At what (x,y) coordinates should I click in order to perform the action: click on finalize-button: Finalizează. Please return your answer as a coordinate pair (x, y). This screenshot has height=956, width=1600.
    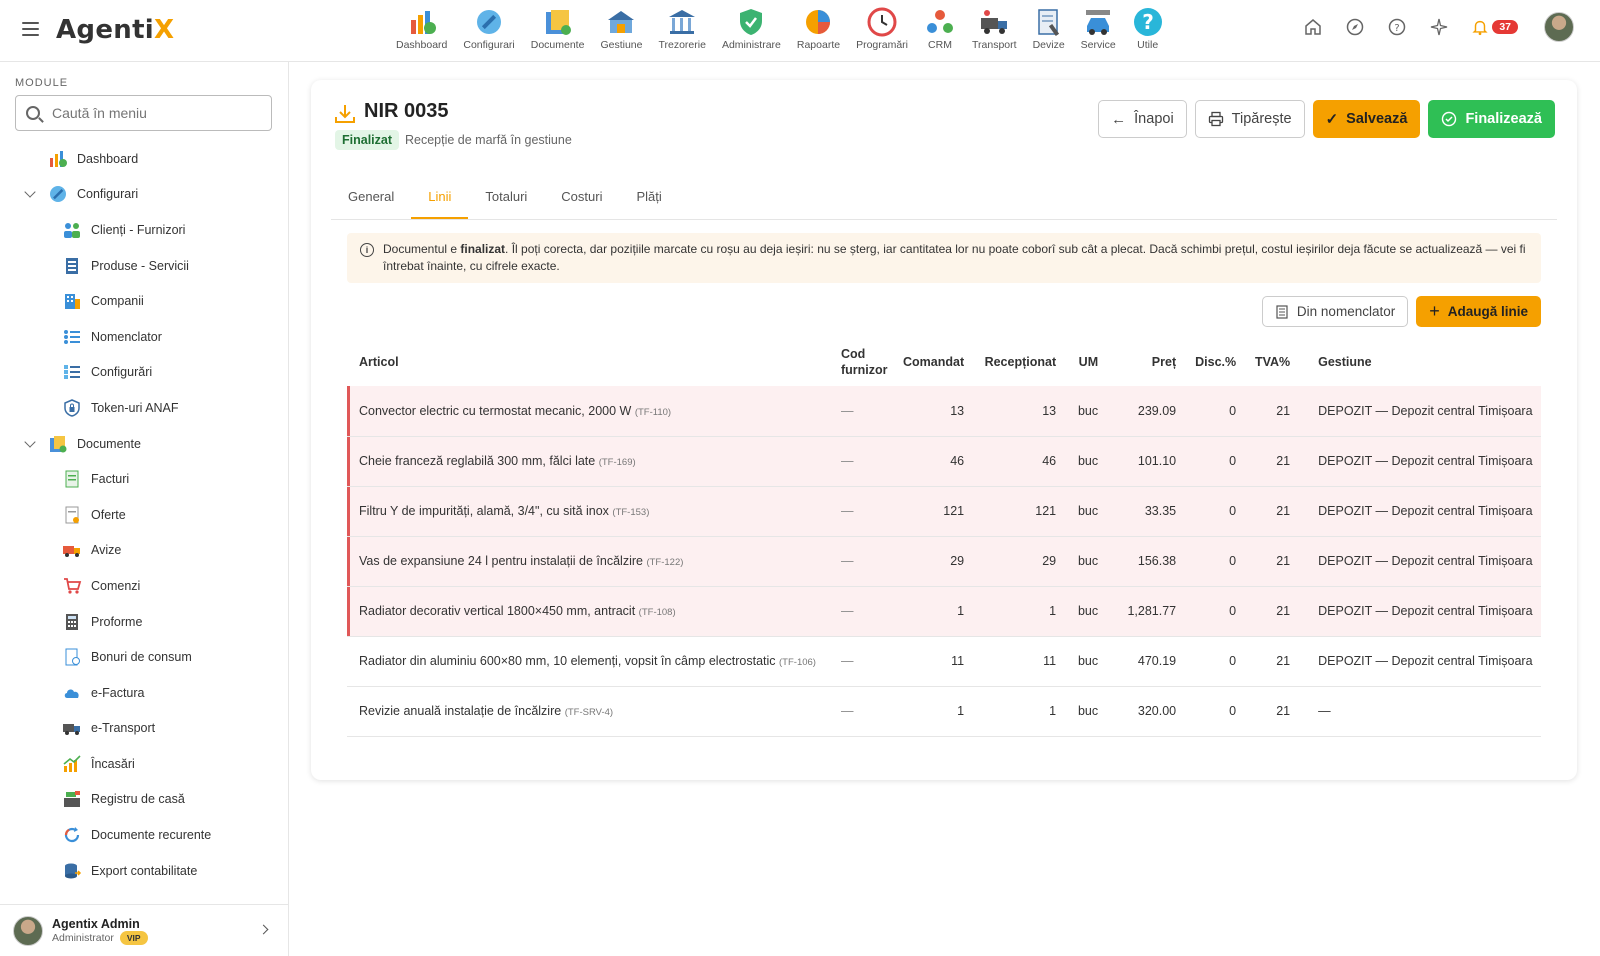
    Looking at the image, I should click on (1491, 119).